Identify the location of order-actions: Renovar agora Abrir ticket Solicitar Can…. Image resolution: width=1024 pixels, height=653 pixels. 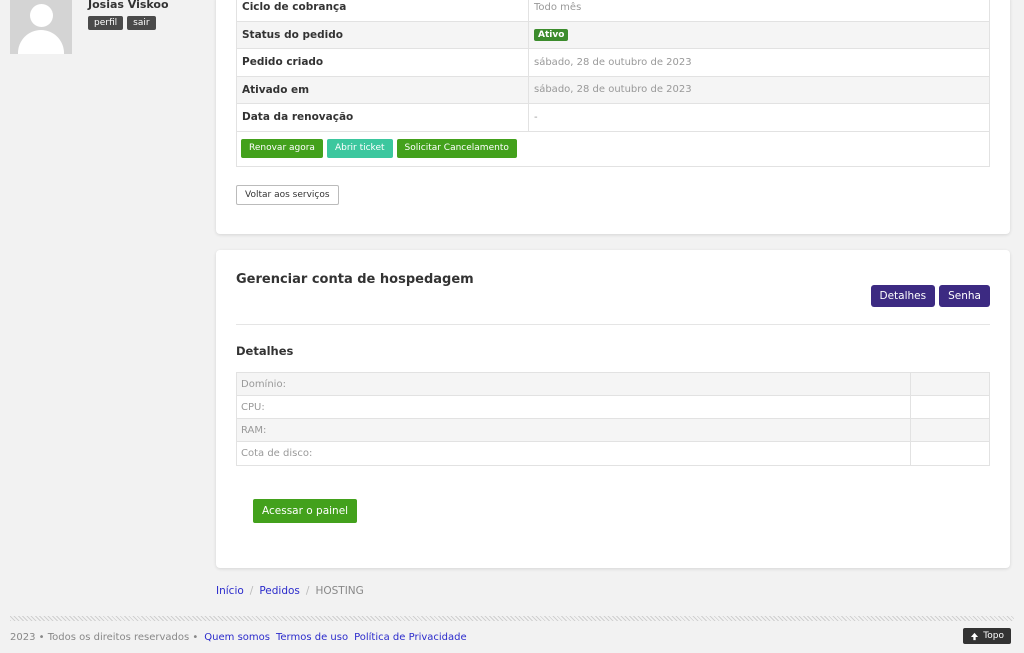
(613, 149).